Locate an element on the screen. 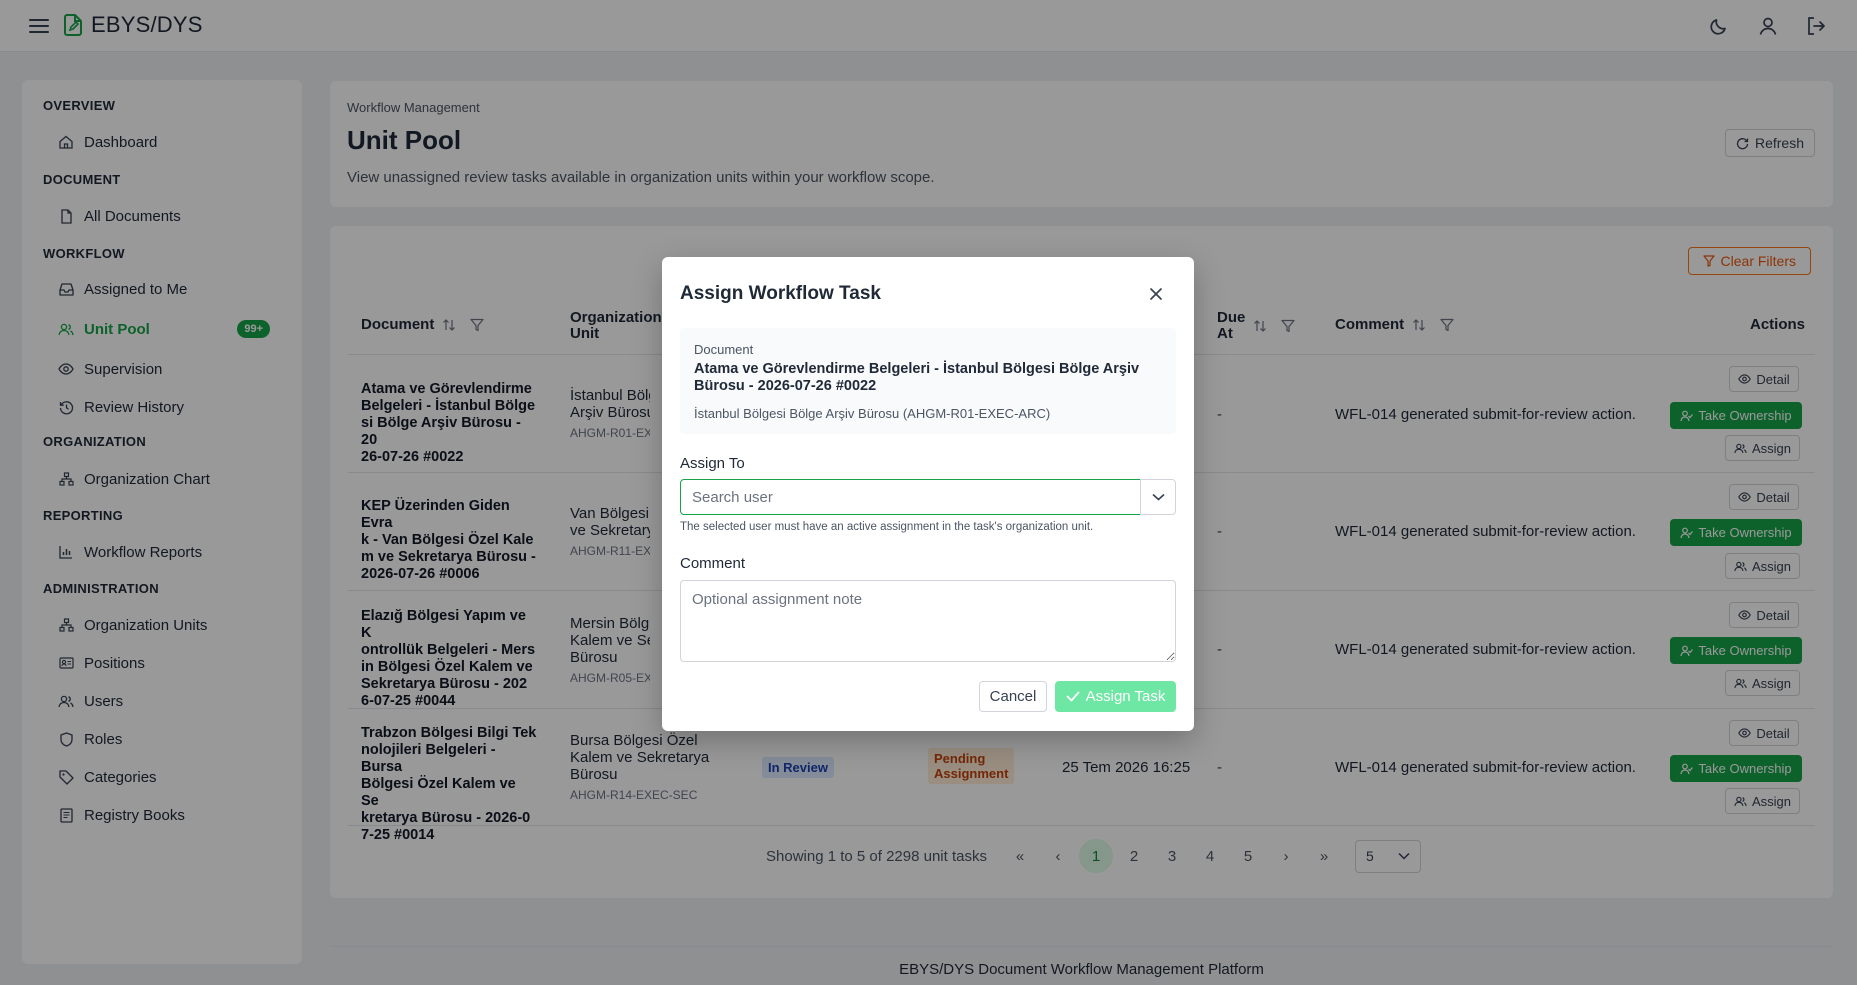 Image resolution: width=1857 pixels, height=985 pixels. close-icon is located at coordinates (1156, 294).